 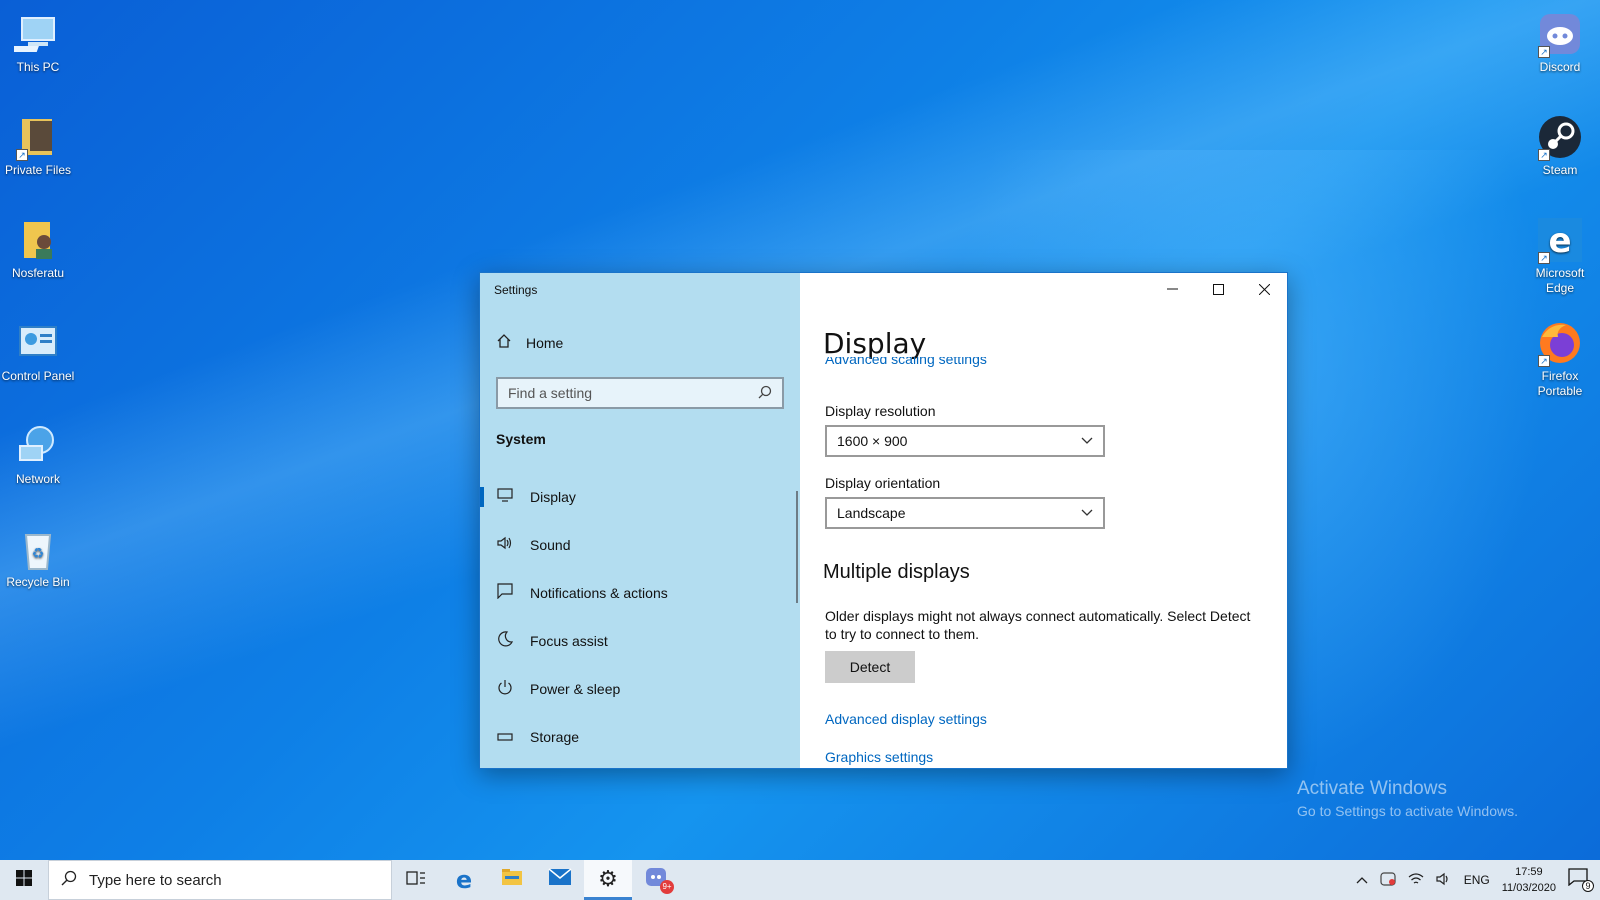 I want to click on discord-badge: 9+, so click(x=667, y=887).